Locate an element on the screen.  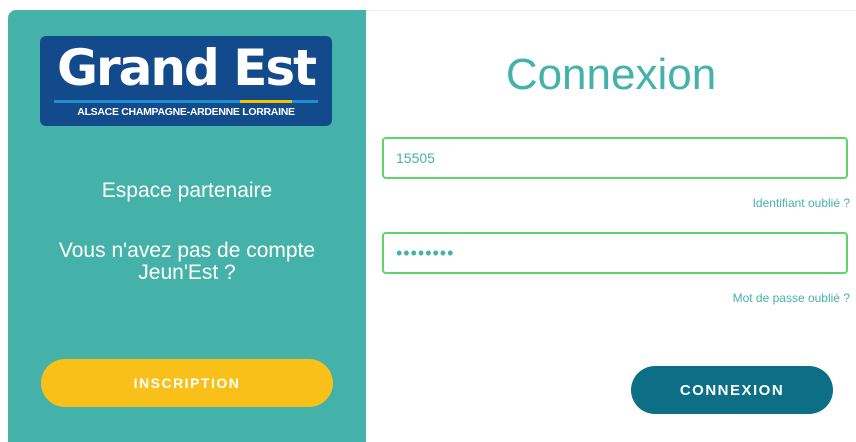
forgot-identifier-link: Identifiant oublié ? is located at coordinates (801, 203).